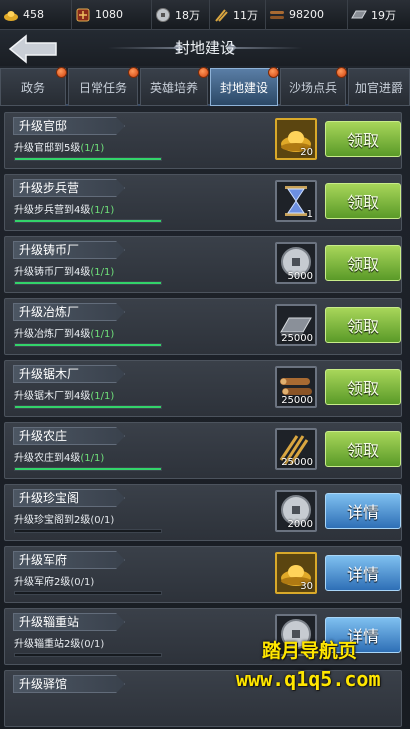 Image resolution: width=410 pixels, height=729 pixels. What do you see at coordinates (306, 586) in the screenshot?
I see `reward-quantity: 30` at bounding box center [306, 586].